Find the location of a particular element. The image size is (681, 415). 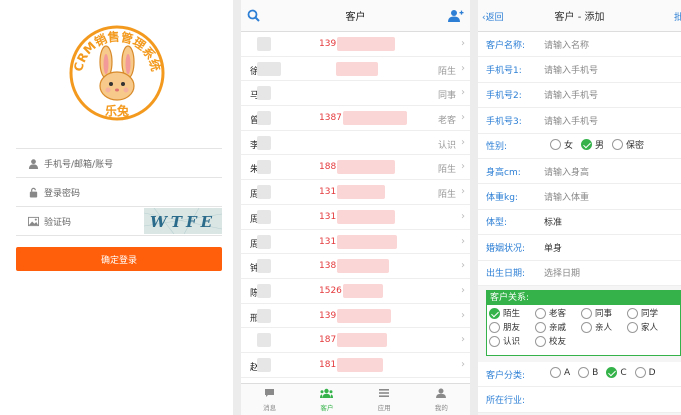

gender-option: 男 is located at coordinates (589, 144).